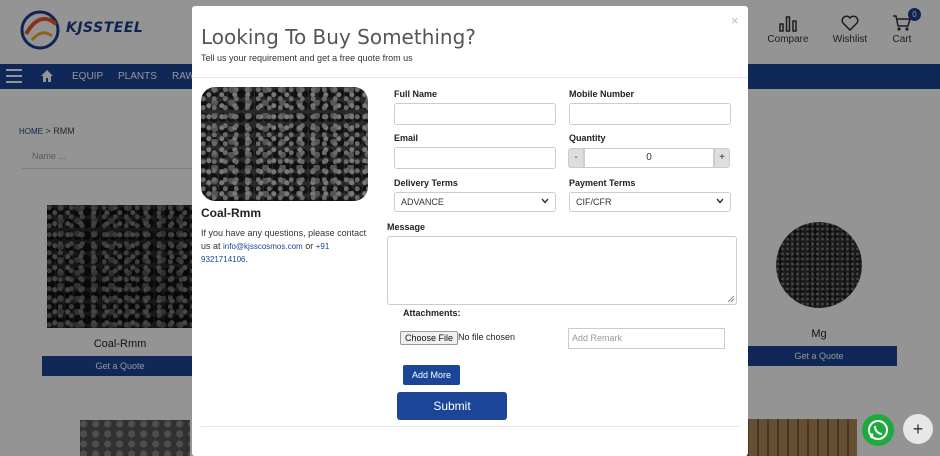  Describe the element at coordinates (309, 246) in the screenshot. I see `contact-or: or` at that location.